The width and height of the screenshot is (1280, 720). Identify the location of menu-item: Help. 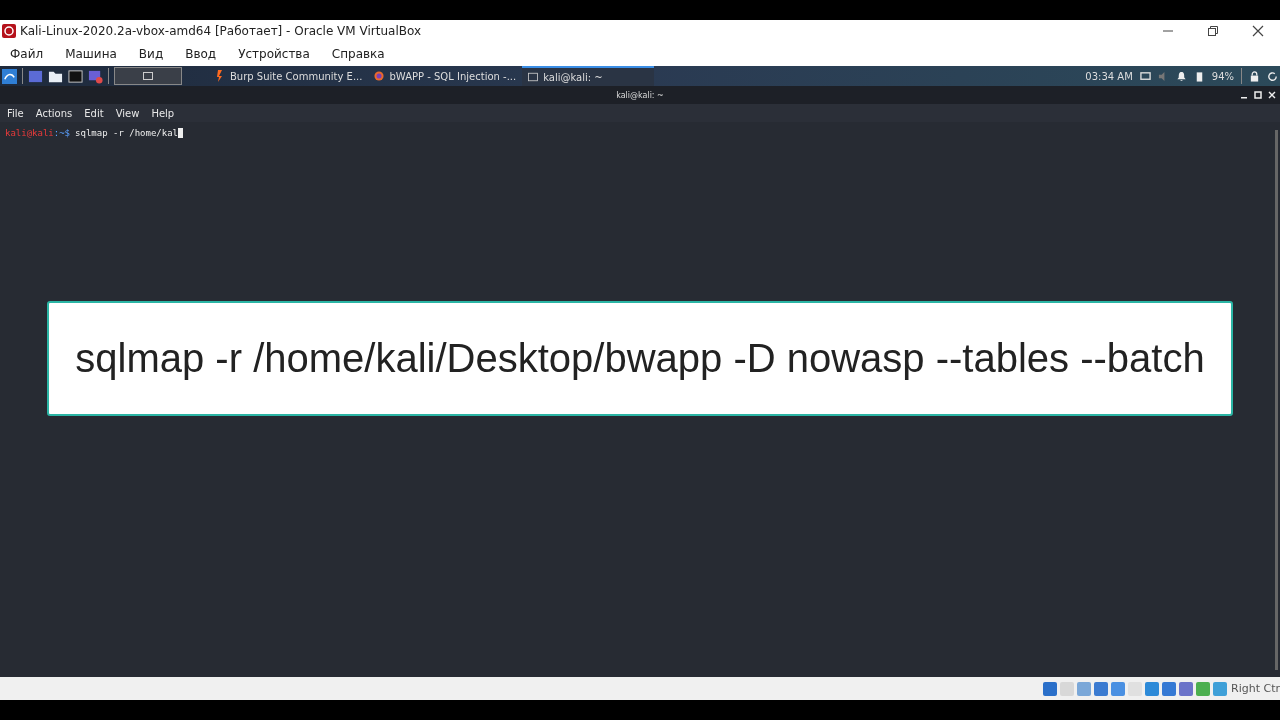
(163, 113).